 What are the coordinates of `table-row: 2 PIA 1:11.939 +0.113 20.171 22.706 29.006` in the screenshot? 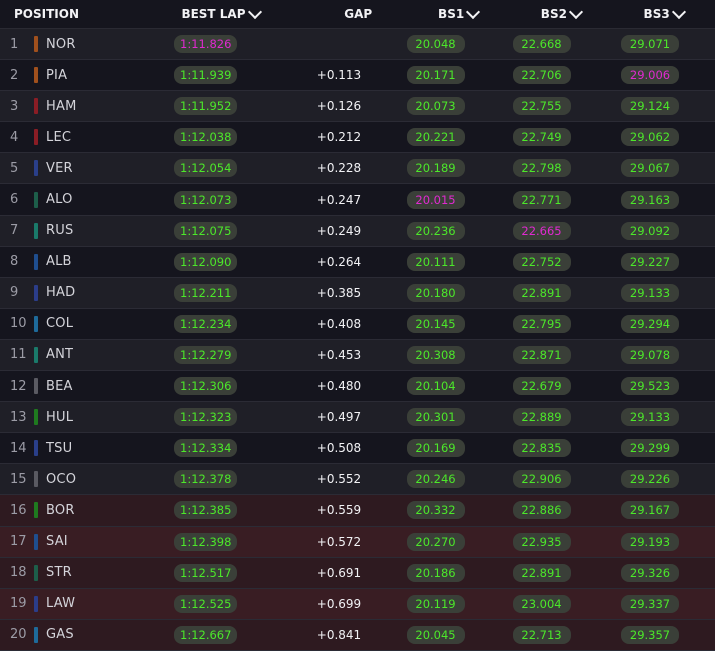 It's located at (357, 76).